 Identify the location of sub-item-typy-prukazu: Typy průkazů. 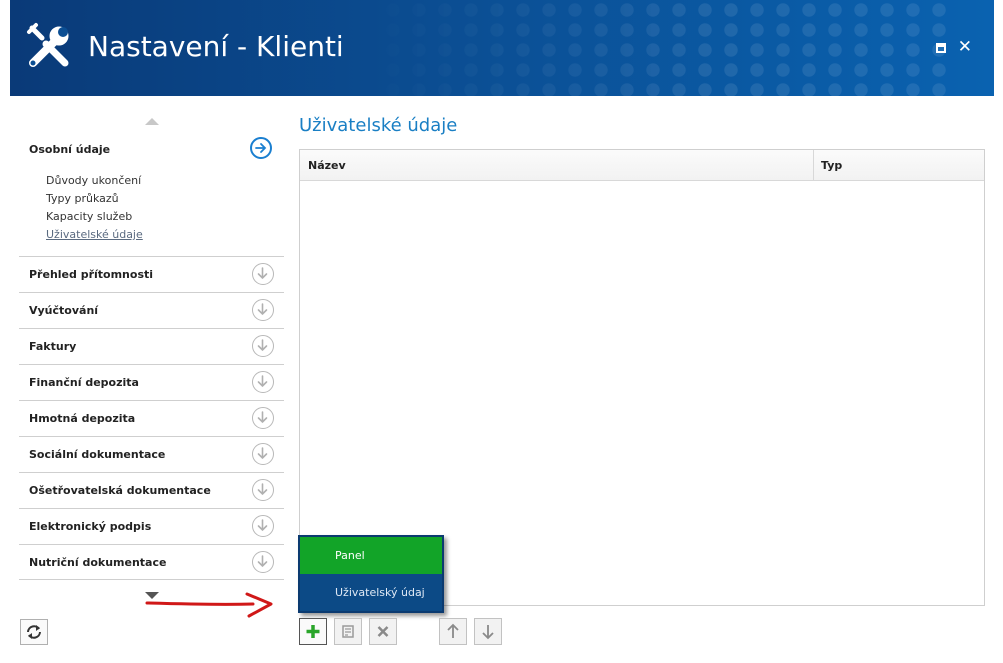
(94, 199).